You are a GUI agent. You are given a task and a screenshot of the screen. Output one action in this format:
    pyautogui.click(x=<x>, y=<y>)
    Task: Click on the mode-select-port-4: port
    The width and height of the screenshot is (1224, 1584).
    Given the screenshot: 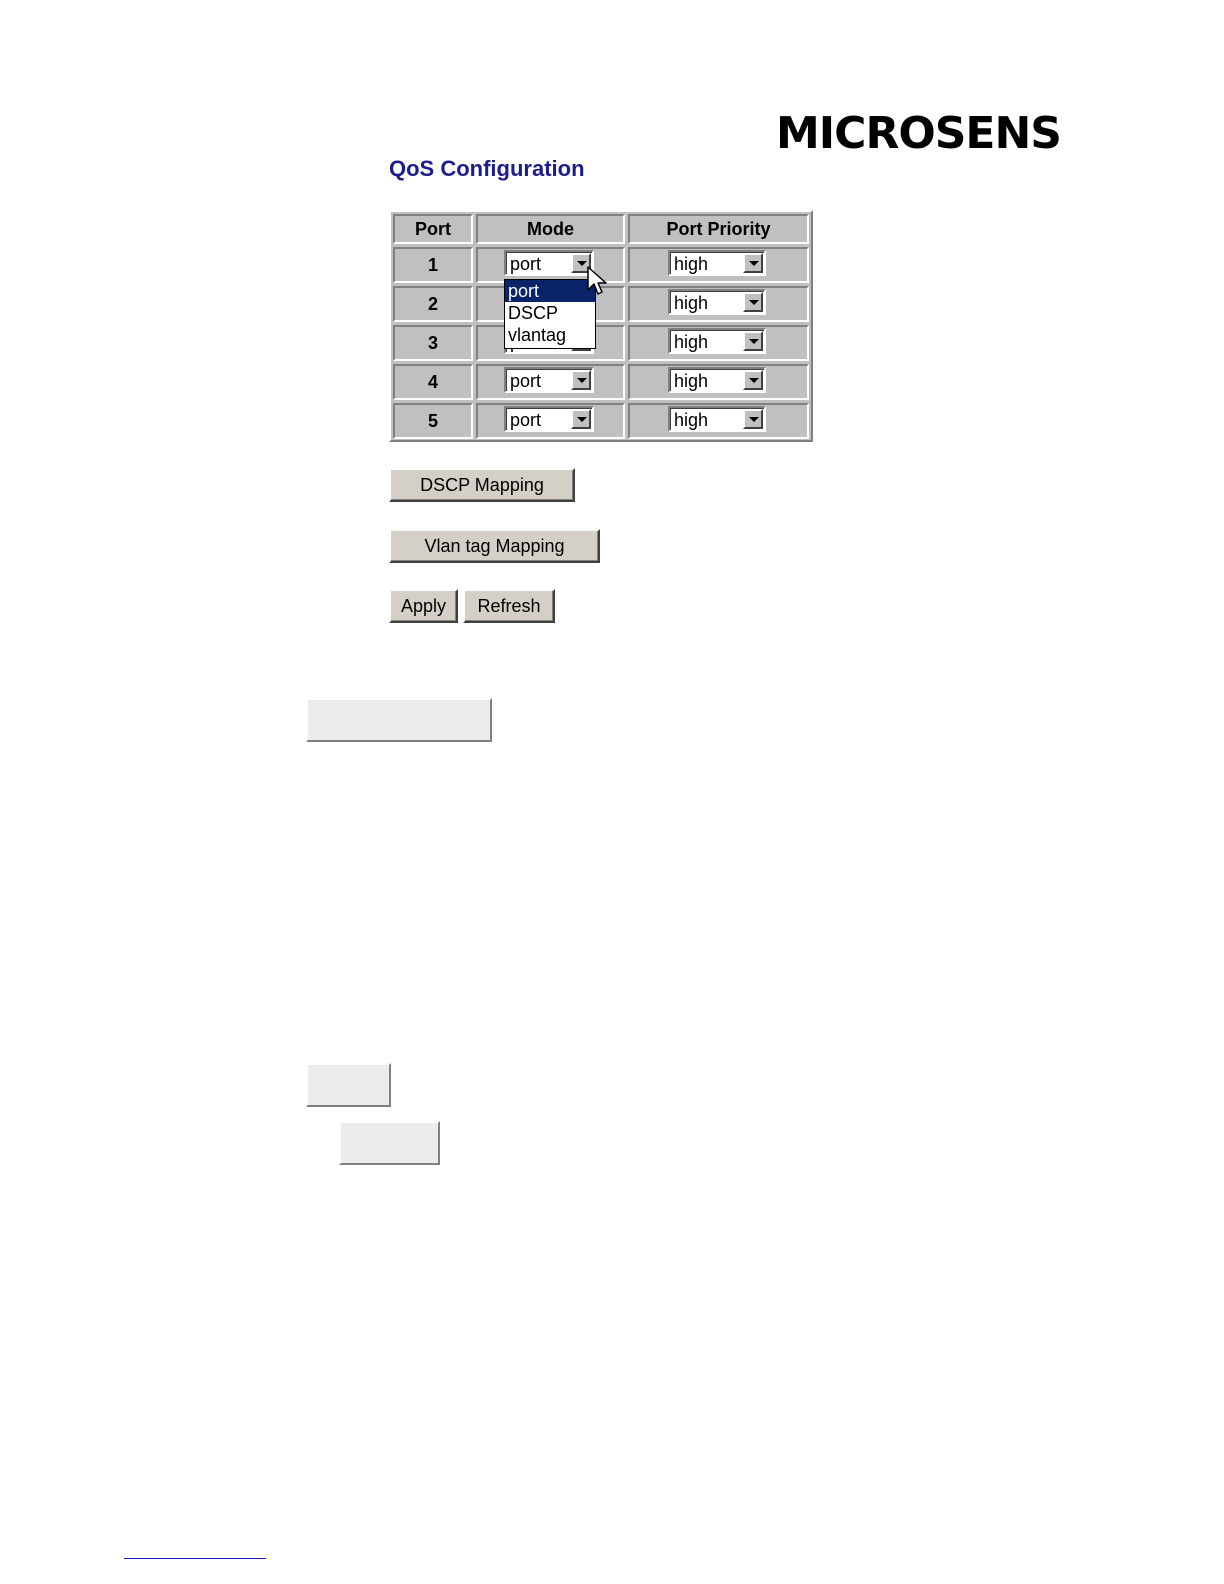 What is the action you would take?
    pyautogui.click(x=549, y=380)
    